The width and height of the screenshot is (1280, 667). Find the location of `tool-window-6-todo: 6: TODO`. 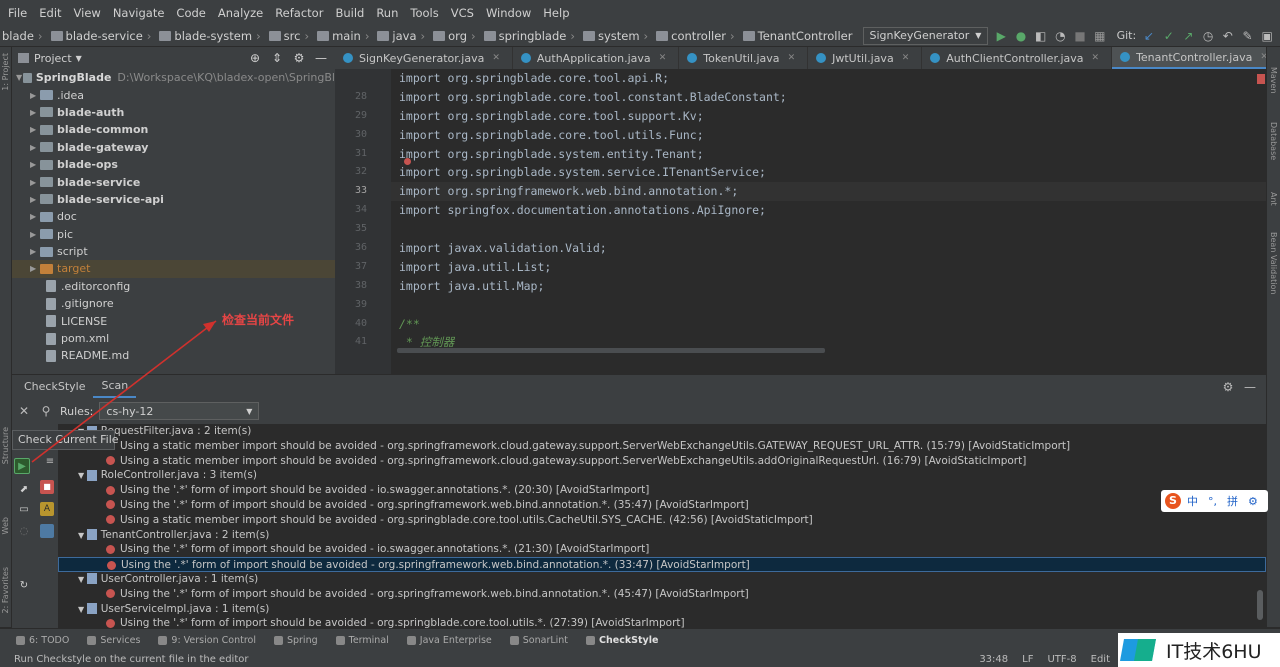

tool-window-6-todo: 6: TODO is located at coordinates (42, 640).